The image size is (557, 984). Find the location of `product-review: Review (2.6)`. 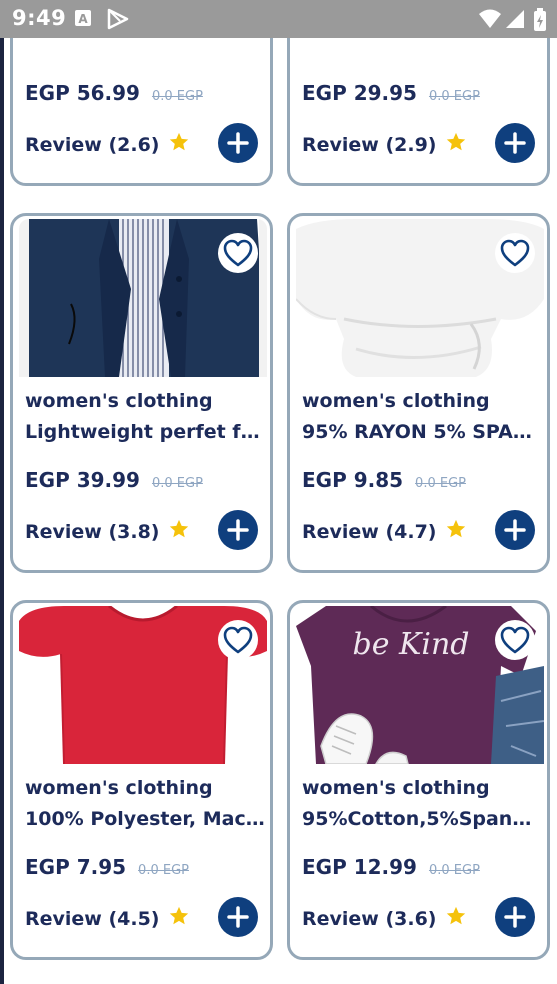

product-review: Review (2.6) is located at coordinates (92, 144).